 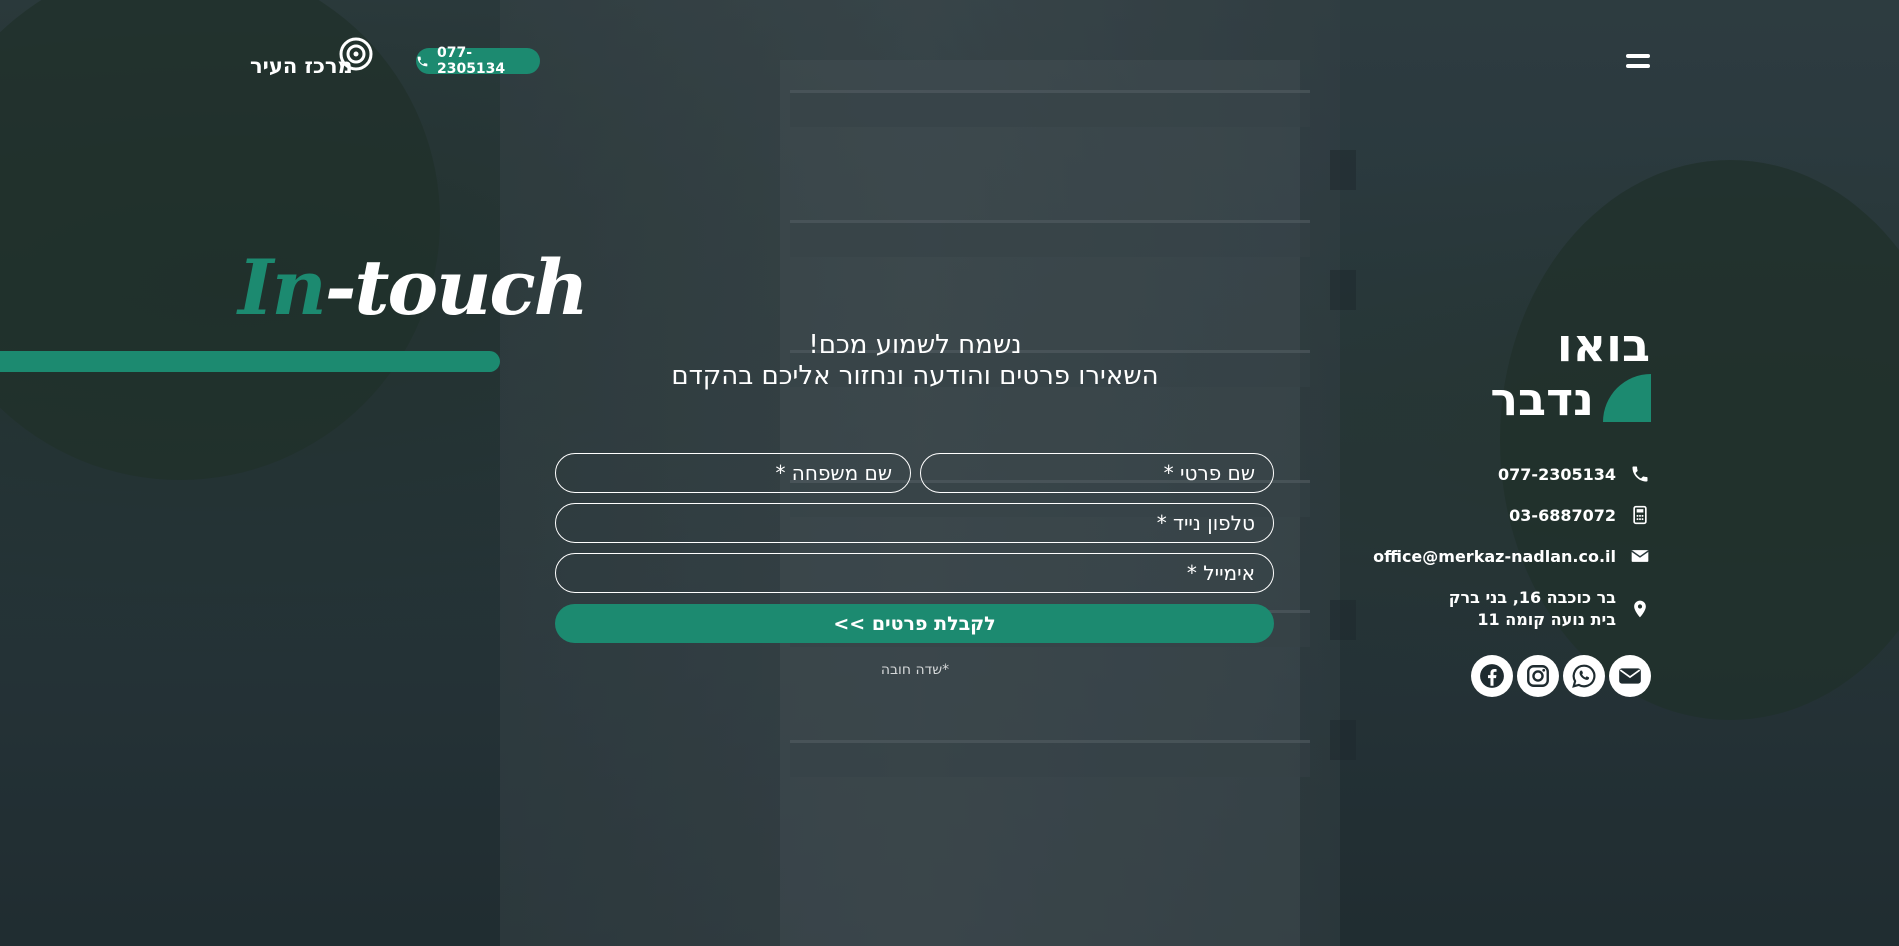 What do you see at coordinates (1546, 619) in the screenshot?
I see `address-line2: בית נועה קומה 11` at bounding box center [1546, 619].